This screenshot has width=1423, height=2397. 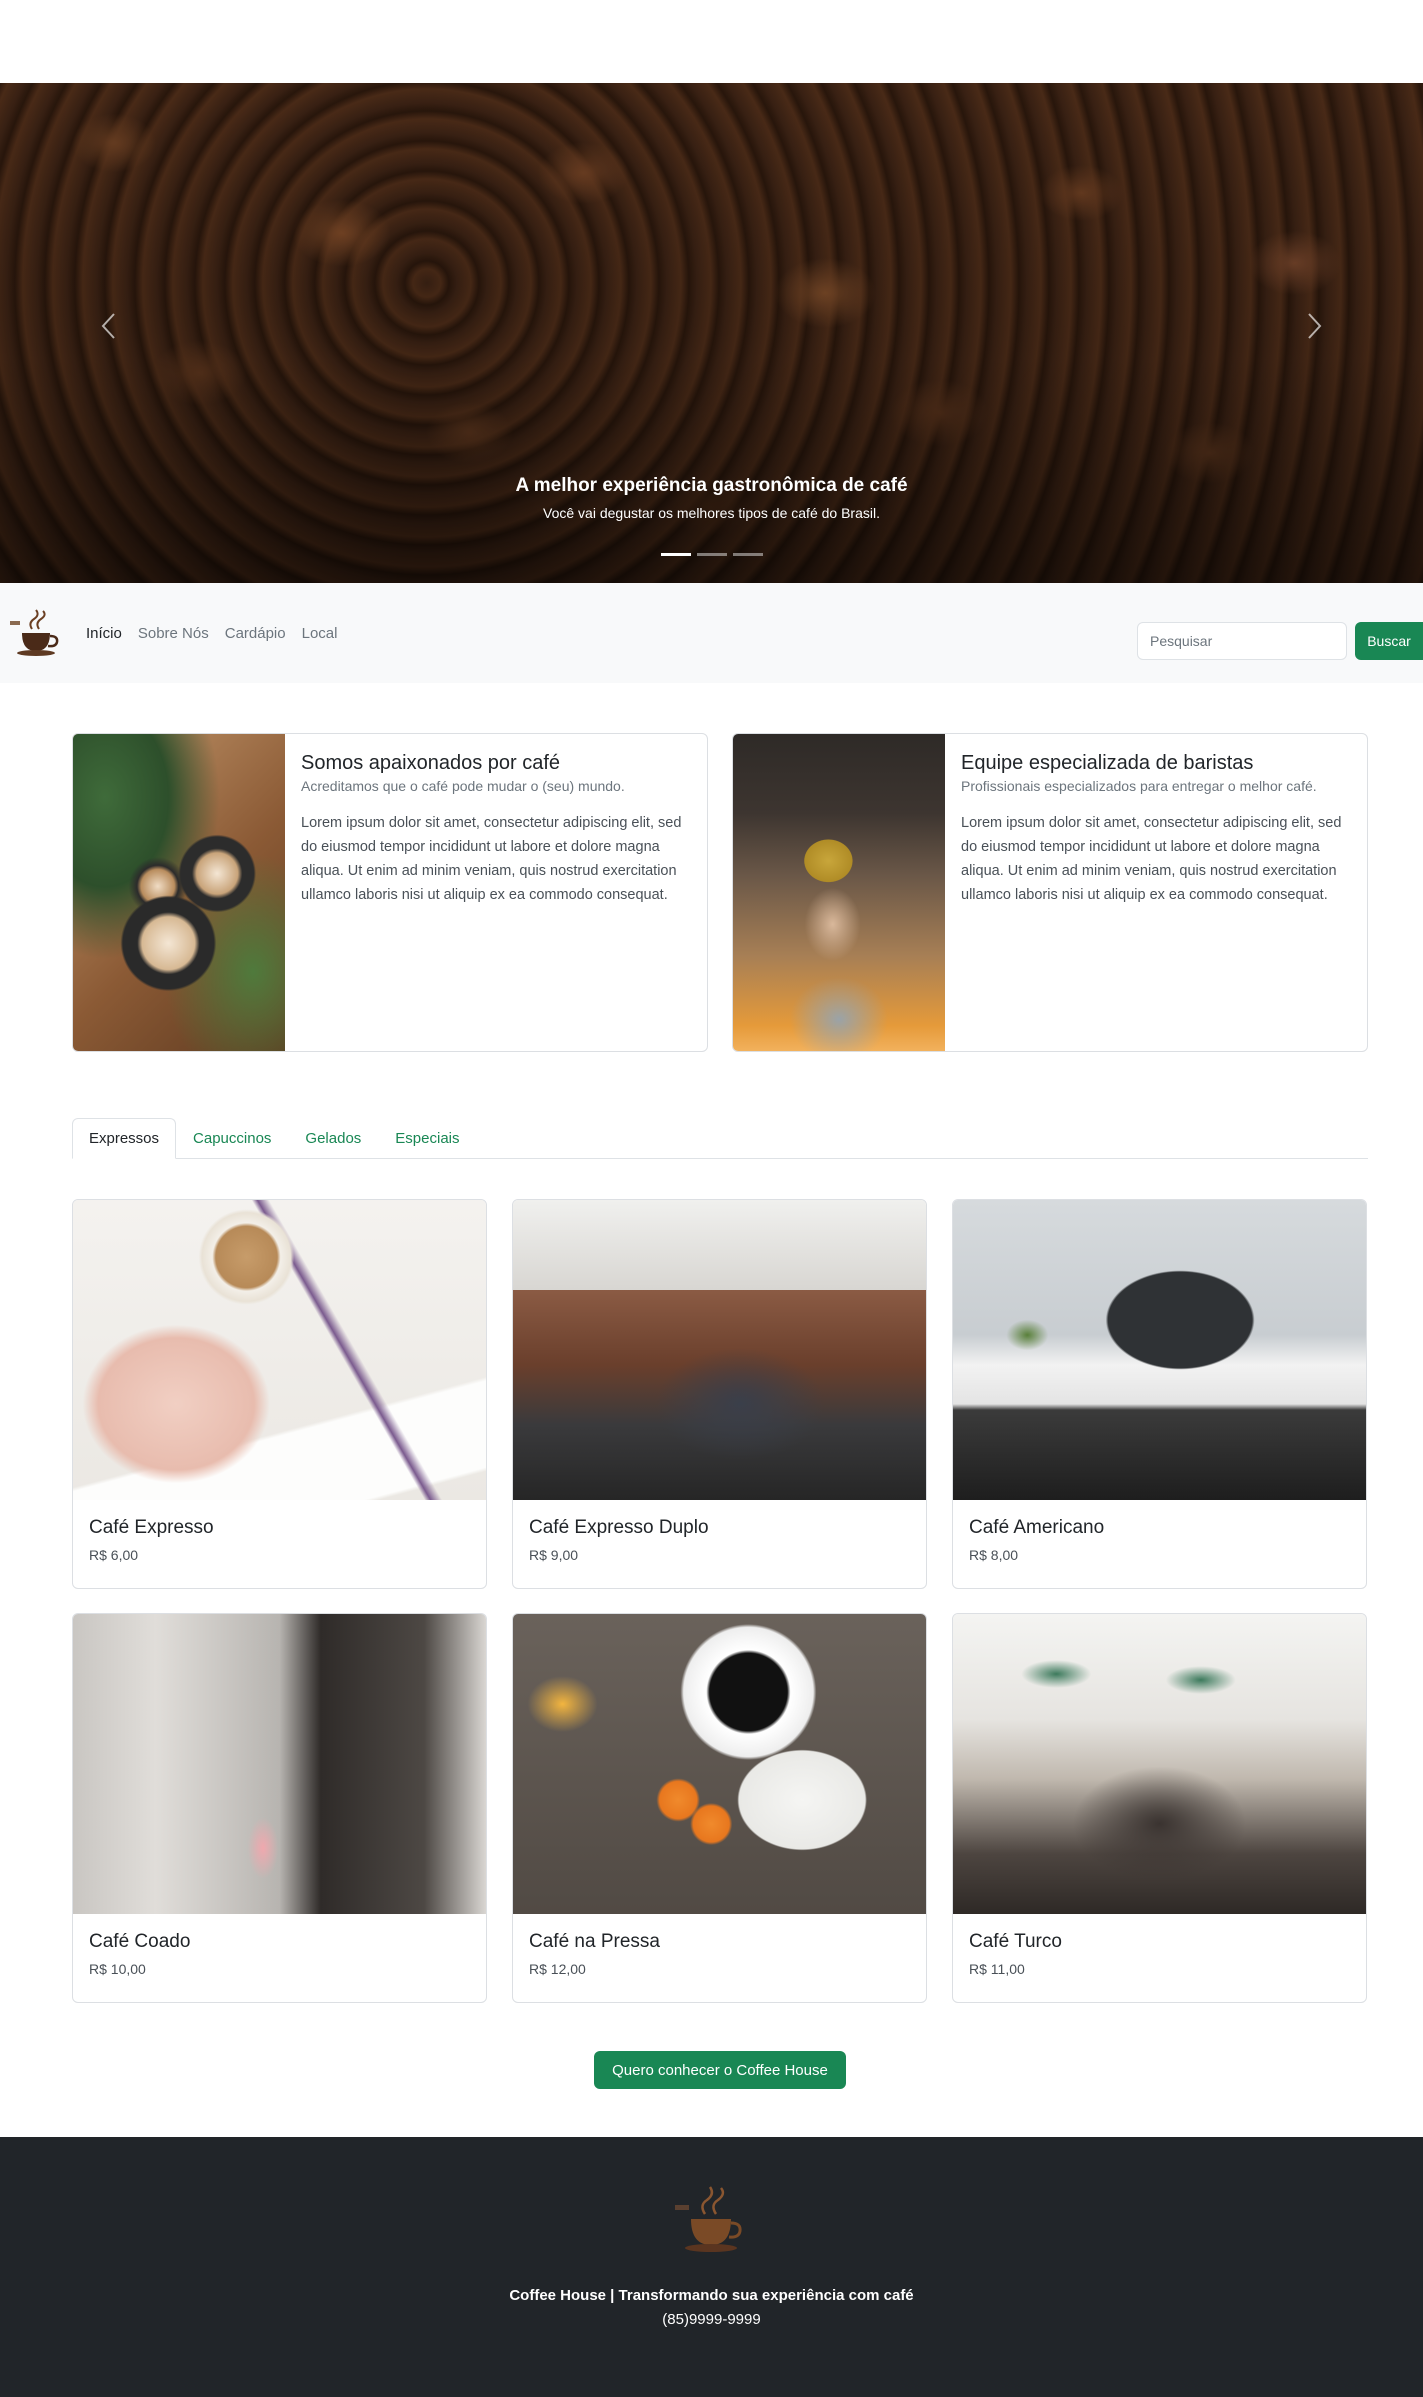 I want to click on know-coffee-house-button: Quero conhecer o Coffee House, so click(x=720, y=2070).